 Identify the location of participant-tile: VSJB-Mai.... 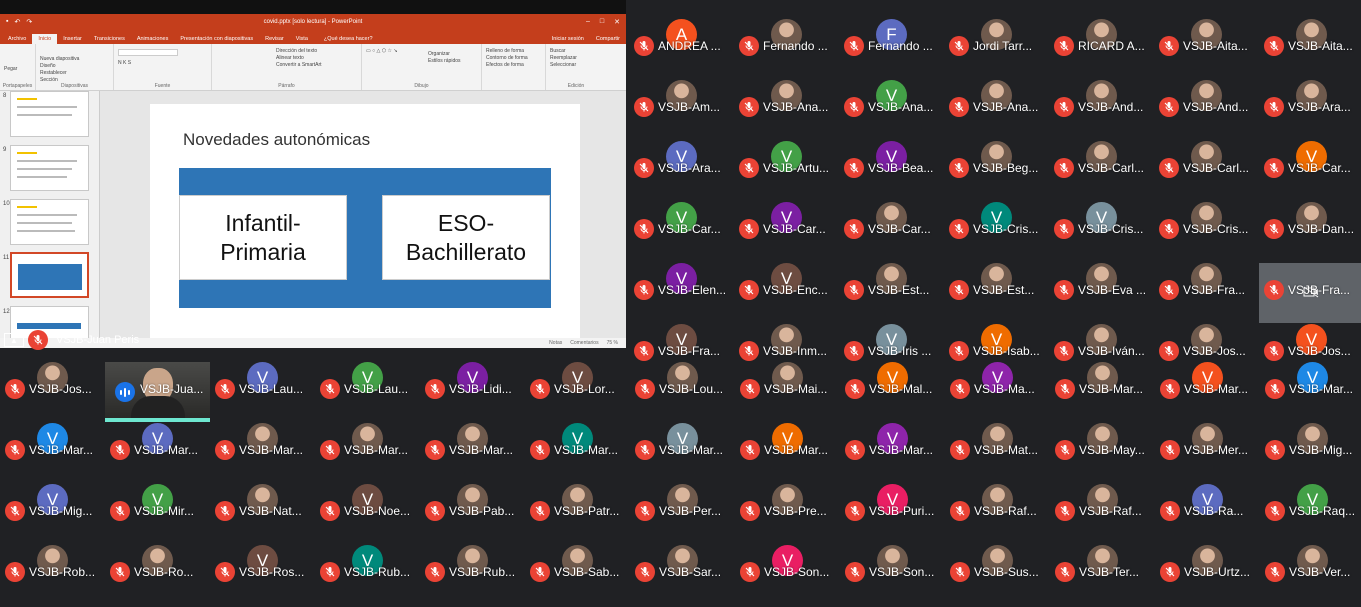
(787, 392).